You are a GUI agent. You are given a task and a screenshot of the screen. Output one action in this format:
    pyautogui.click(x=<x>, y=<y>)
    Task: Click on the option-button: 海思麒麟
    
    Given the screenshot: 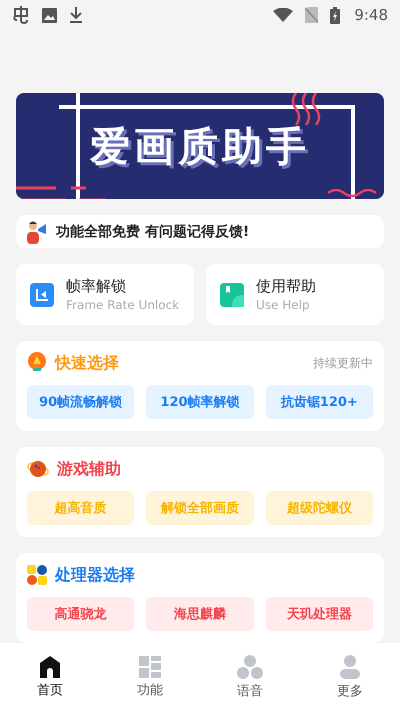 What is the action you would take?
    pyautogui.click(x=200, y=614)
    